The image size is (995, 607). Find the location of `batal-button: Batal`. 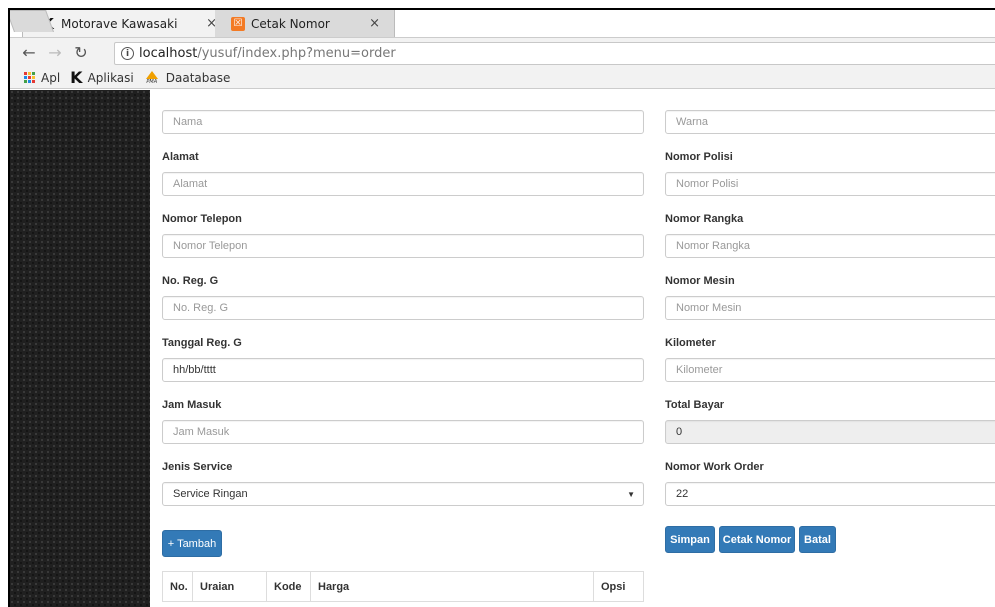

batal-button: Batal is located at coordinates (817, 539).